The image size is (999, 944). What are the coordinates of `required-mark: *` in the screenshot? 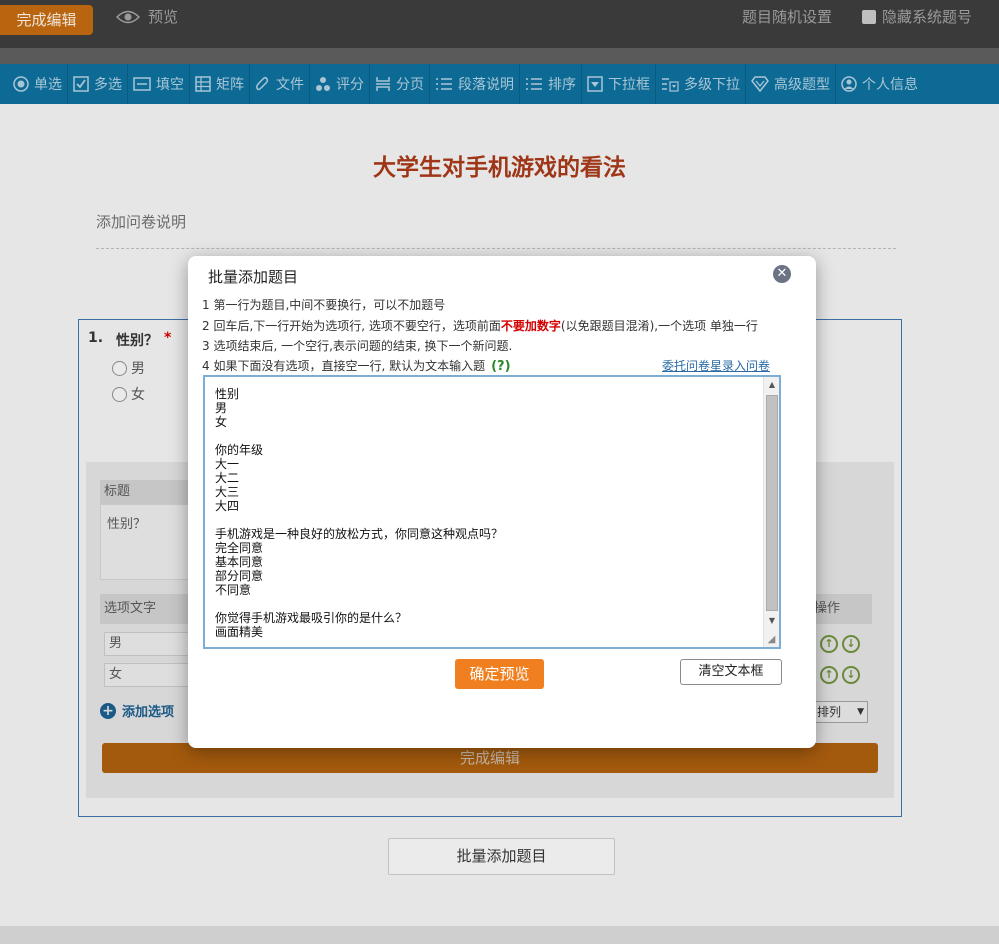 It's located at (168, 338).